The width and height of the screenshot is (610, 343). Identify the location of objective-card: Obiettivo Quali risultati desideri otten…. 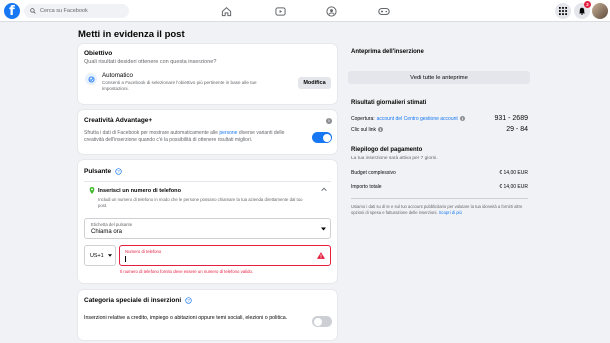
(207, 74).